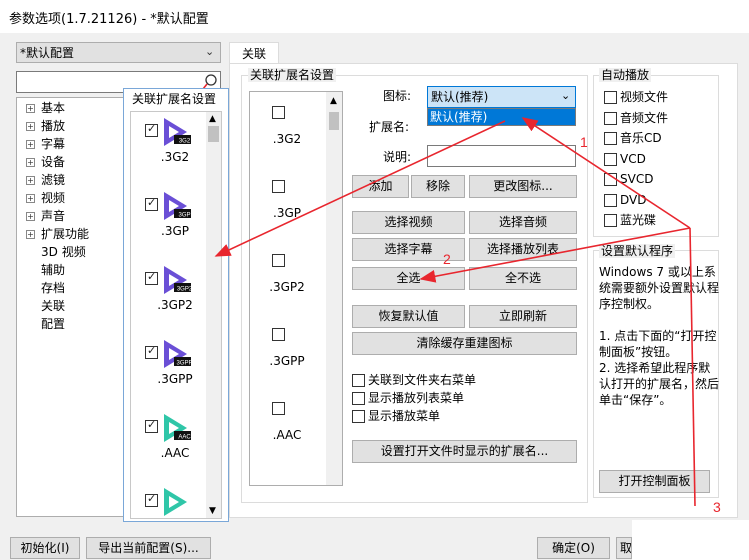 The width and height of the screenshot is (749, 560). What do you see at coordinates (717, 507) in the screenshot?
I see `annotation-label-3: 3` at bounding box center [717, 507].